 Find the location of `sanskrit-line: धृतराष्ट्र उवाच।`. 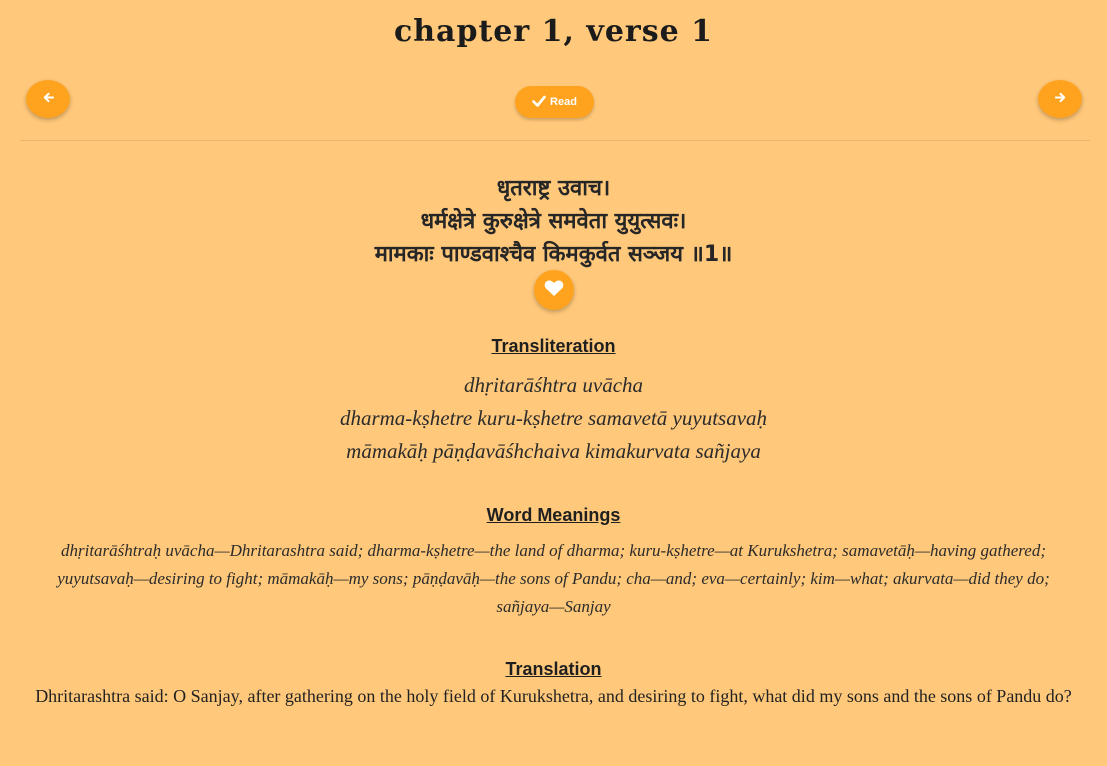

sanskrit-line: धृतराष्ट्र उवाच। is located at coordinates (553, 188).